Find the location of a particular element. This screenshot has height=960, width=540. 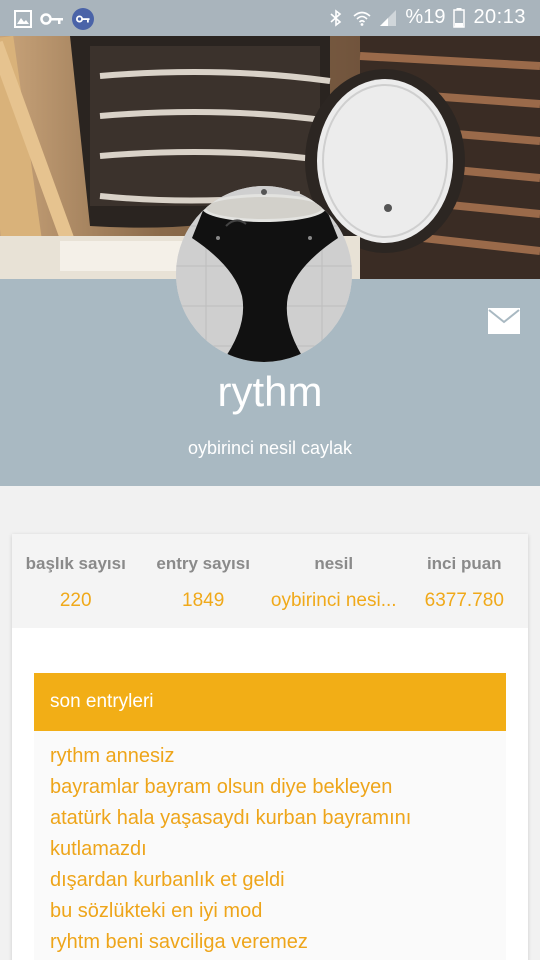

status-bar: %19 20:13 is located at coordinates (270, 18).